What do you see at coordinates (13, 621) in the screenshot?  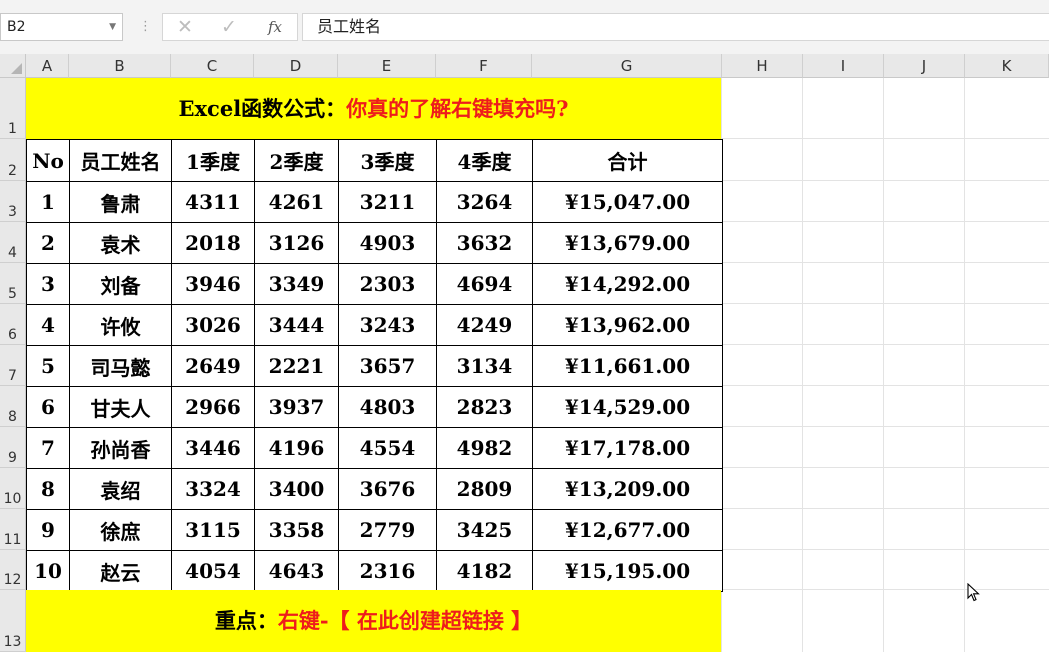 I see `row-header-13: 13` at bounding box center [13, 621].